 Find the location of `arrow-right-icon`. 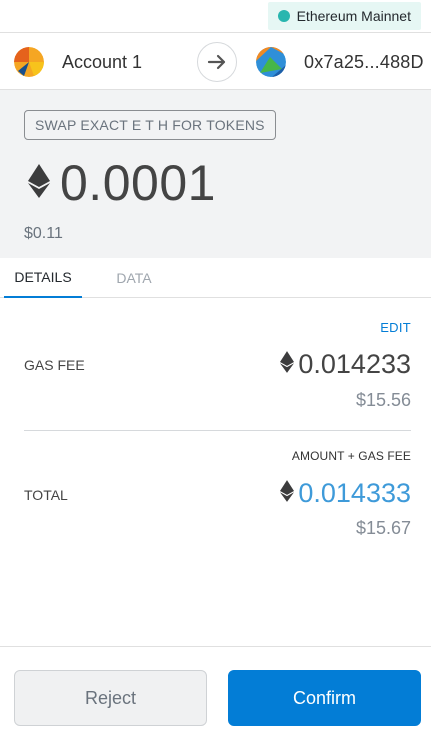

arrow-right-icon is located at coordinates (217, 62).